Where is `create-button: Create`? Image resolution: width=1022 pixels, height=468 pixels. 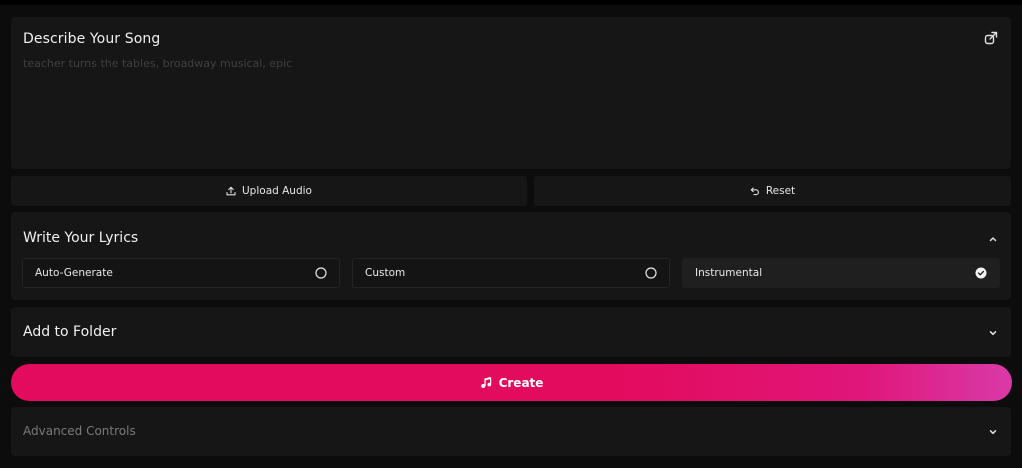
create-button: Create is located at coordinates (511, 382).